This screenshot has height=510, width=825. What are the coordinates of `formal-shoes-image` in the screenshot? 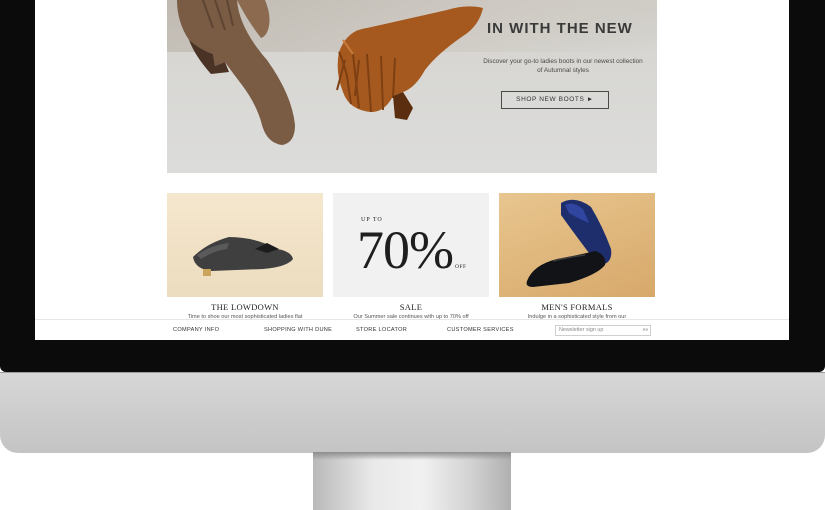 It's located at (569, 243).